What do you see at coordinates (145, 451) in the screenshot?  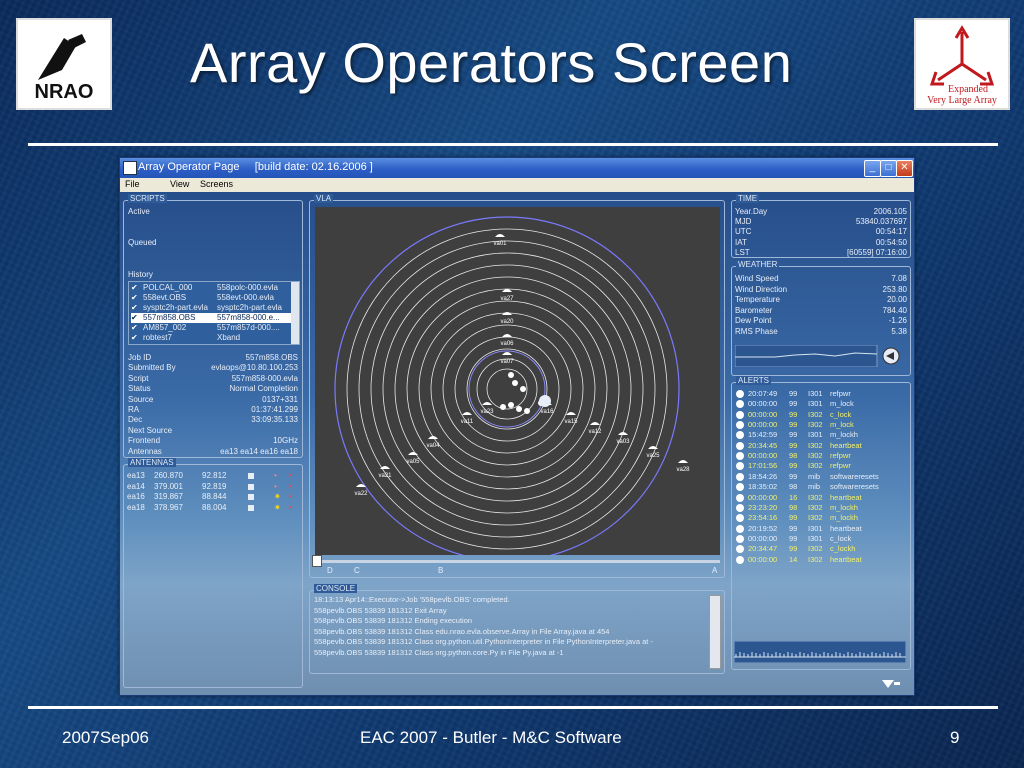 I see `job-field-label: Antennas` at bounding box center [145, 451].